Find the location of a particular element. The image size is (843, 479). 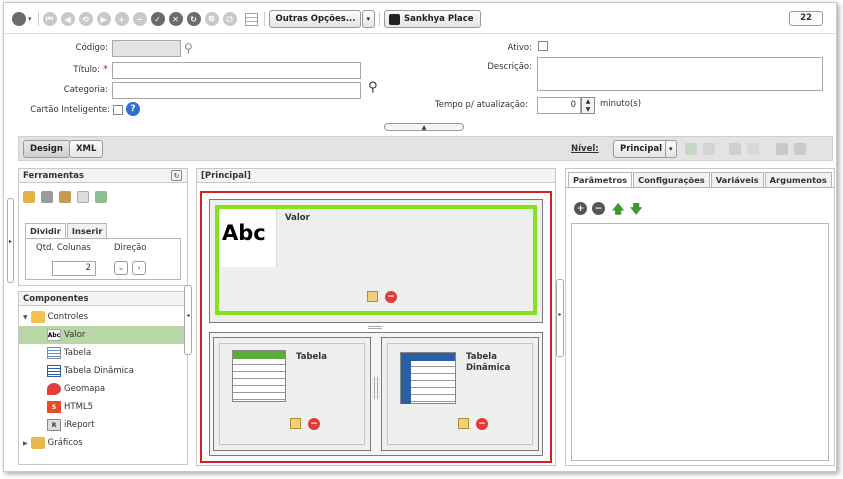

tabela-dinamica-cell: Tabela Dinâmica − is located at coordinates (460, 394).